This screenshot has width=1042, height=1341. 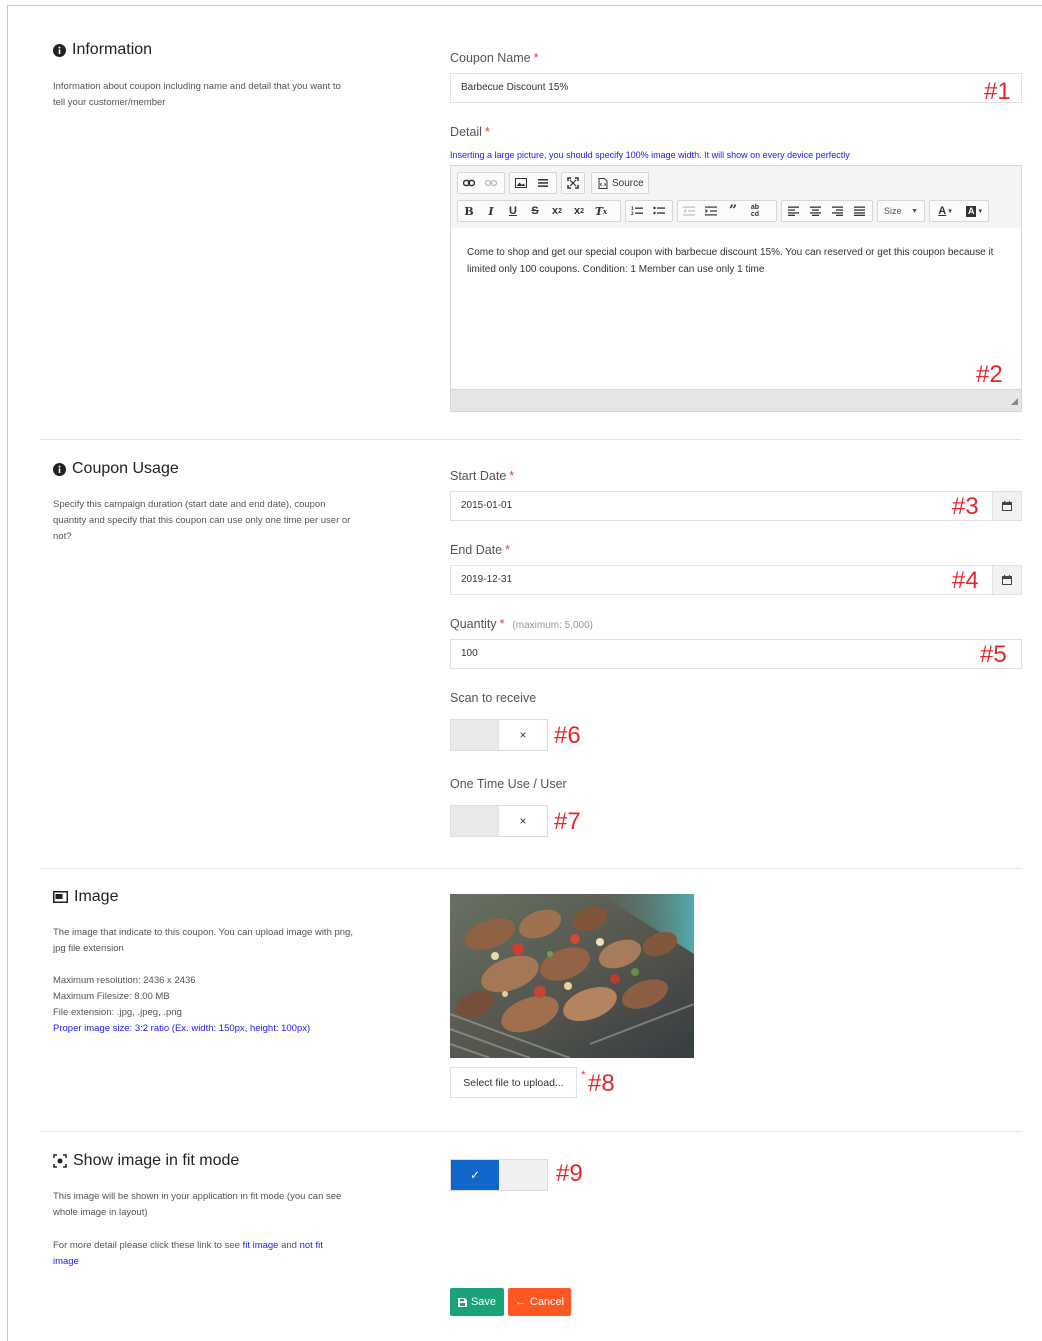 I want to click on section-title-text: Information, so click(x=112, y=49).